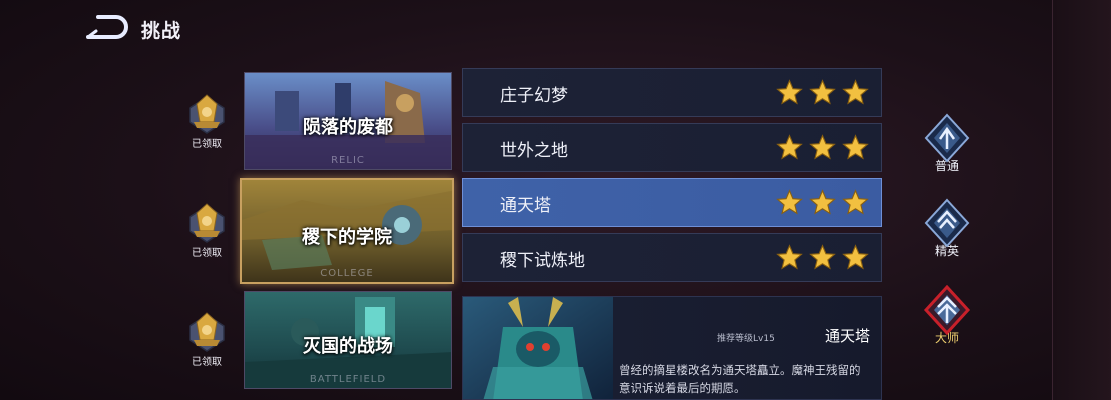  What do you see at coordinates (348, 347) in the screenshot?
I see `chapter-name: 灭国的战场` at bounding box center [348, 347].